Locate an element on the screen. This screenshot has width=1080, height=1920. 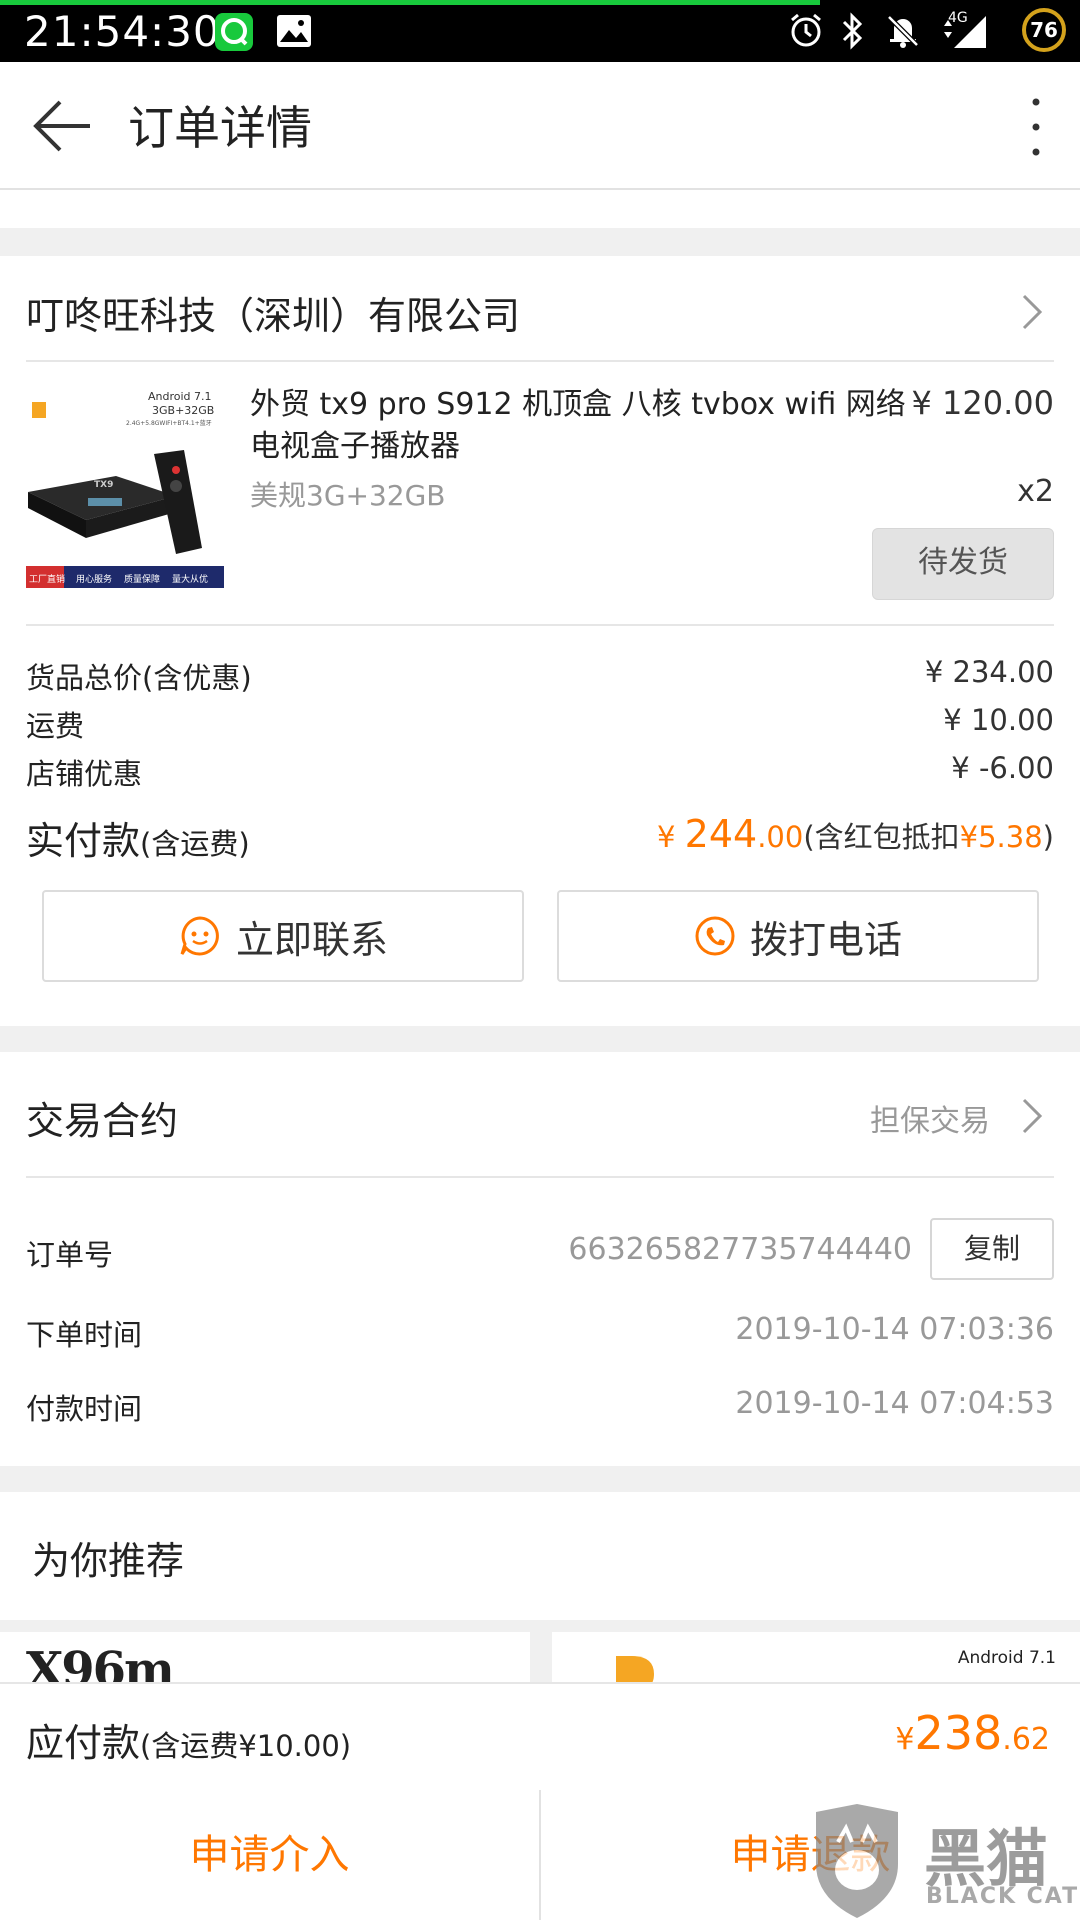
page-load-progress is located at coordinates (410, 2).